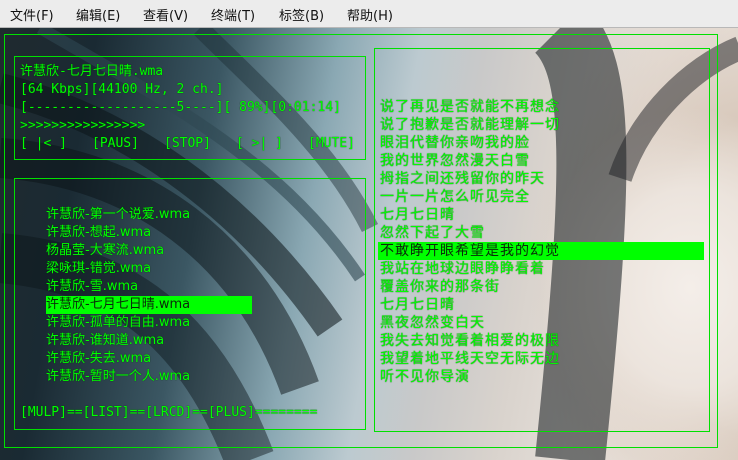  Describe the element at coordinates (149, 305) in the screenshot. I see `playlist-item-current: 许慧欣-七月七日晴.wma` at that location.